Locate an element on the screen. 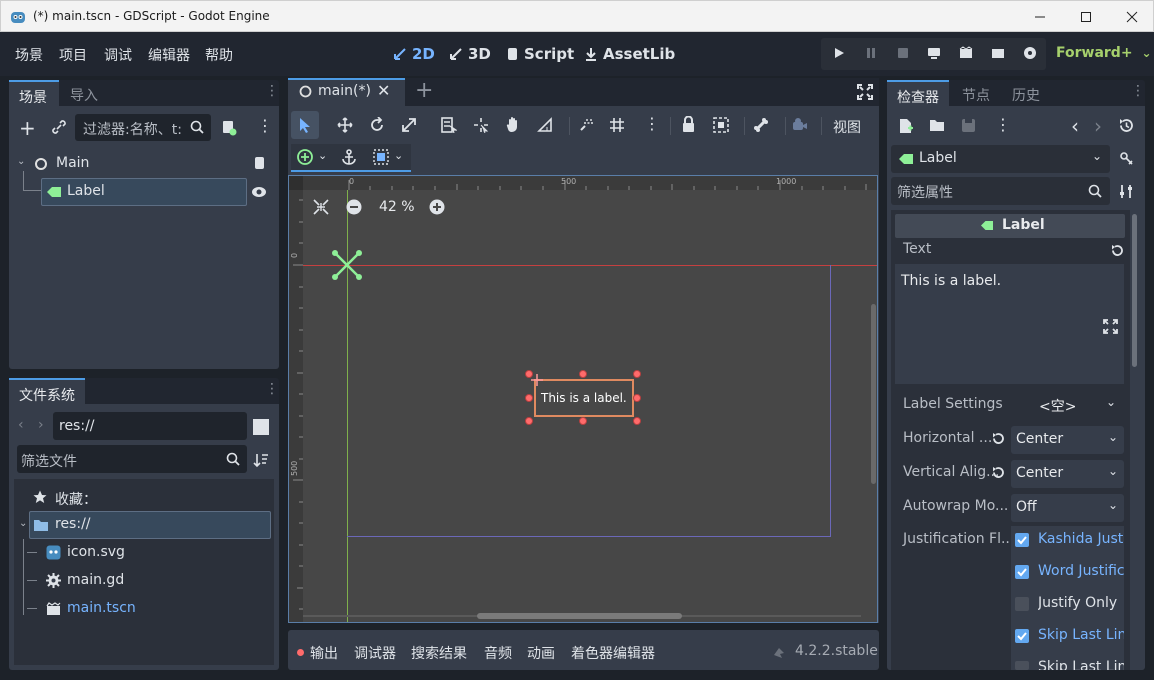  tab-audio: 音频 is located at coordinates (498, 653).